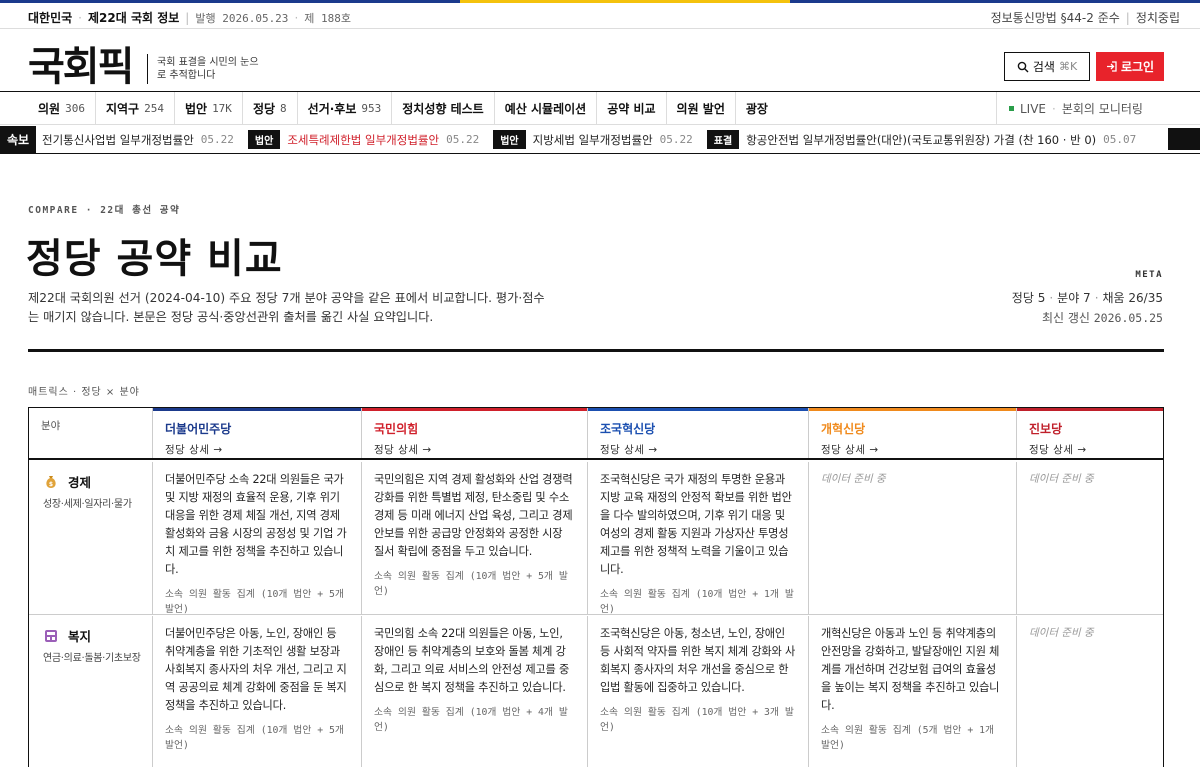  What do you see at coordinates (49, 109) in the screenshot?
I see `nav-label: 의원` at bounding box center [49, 109].